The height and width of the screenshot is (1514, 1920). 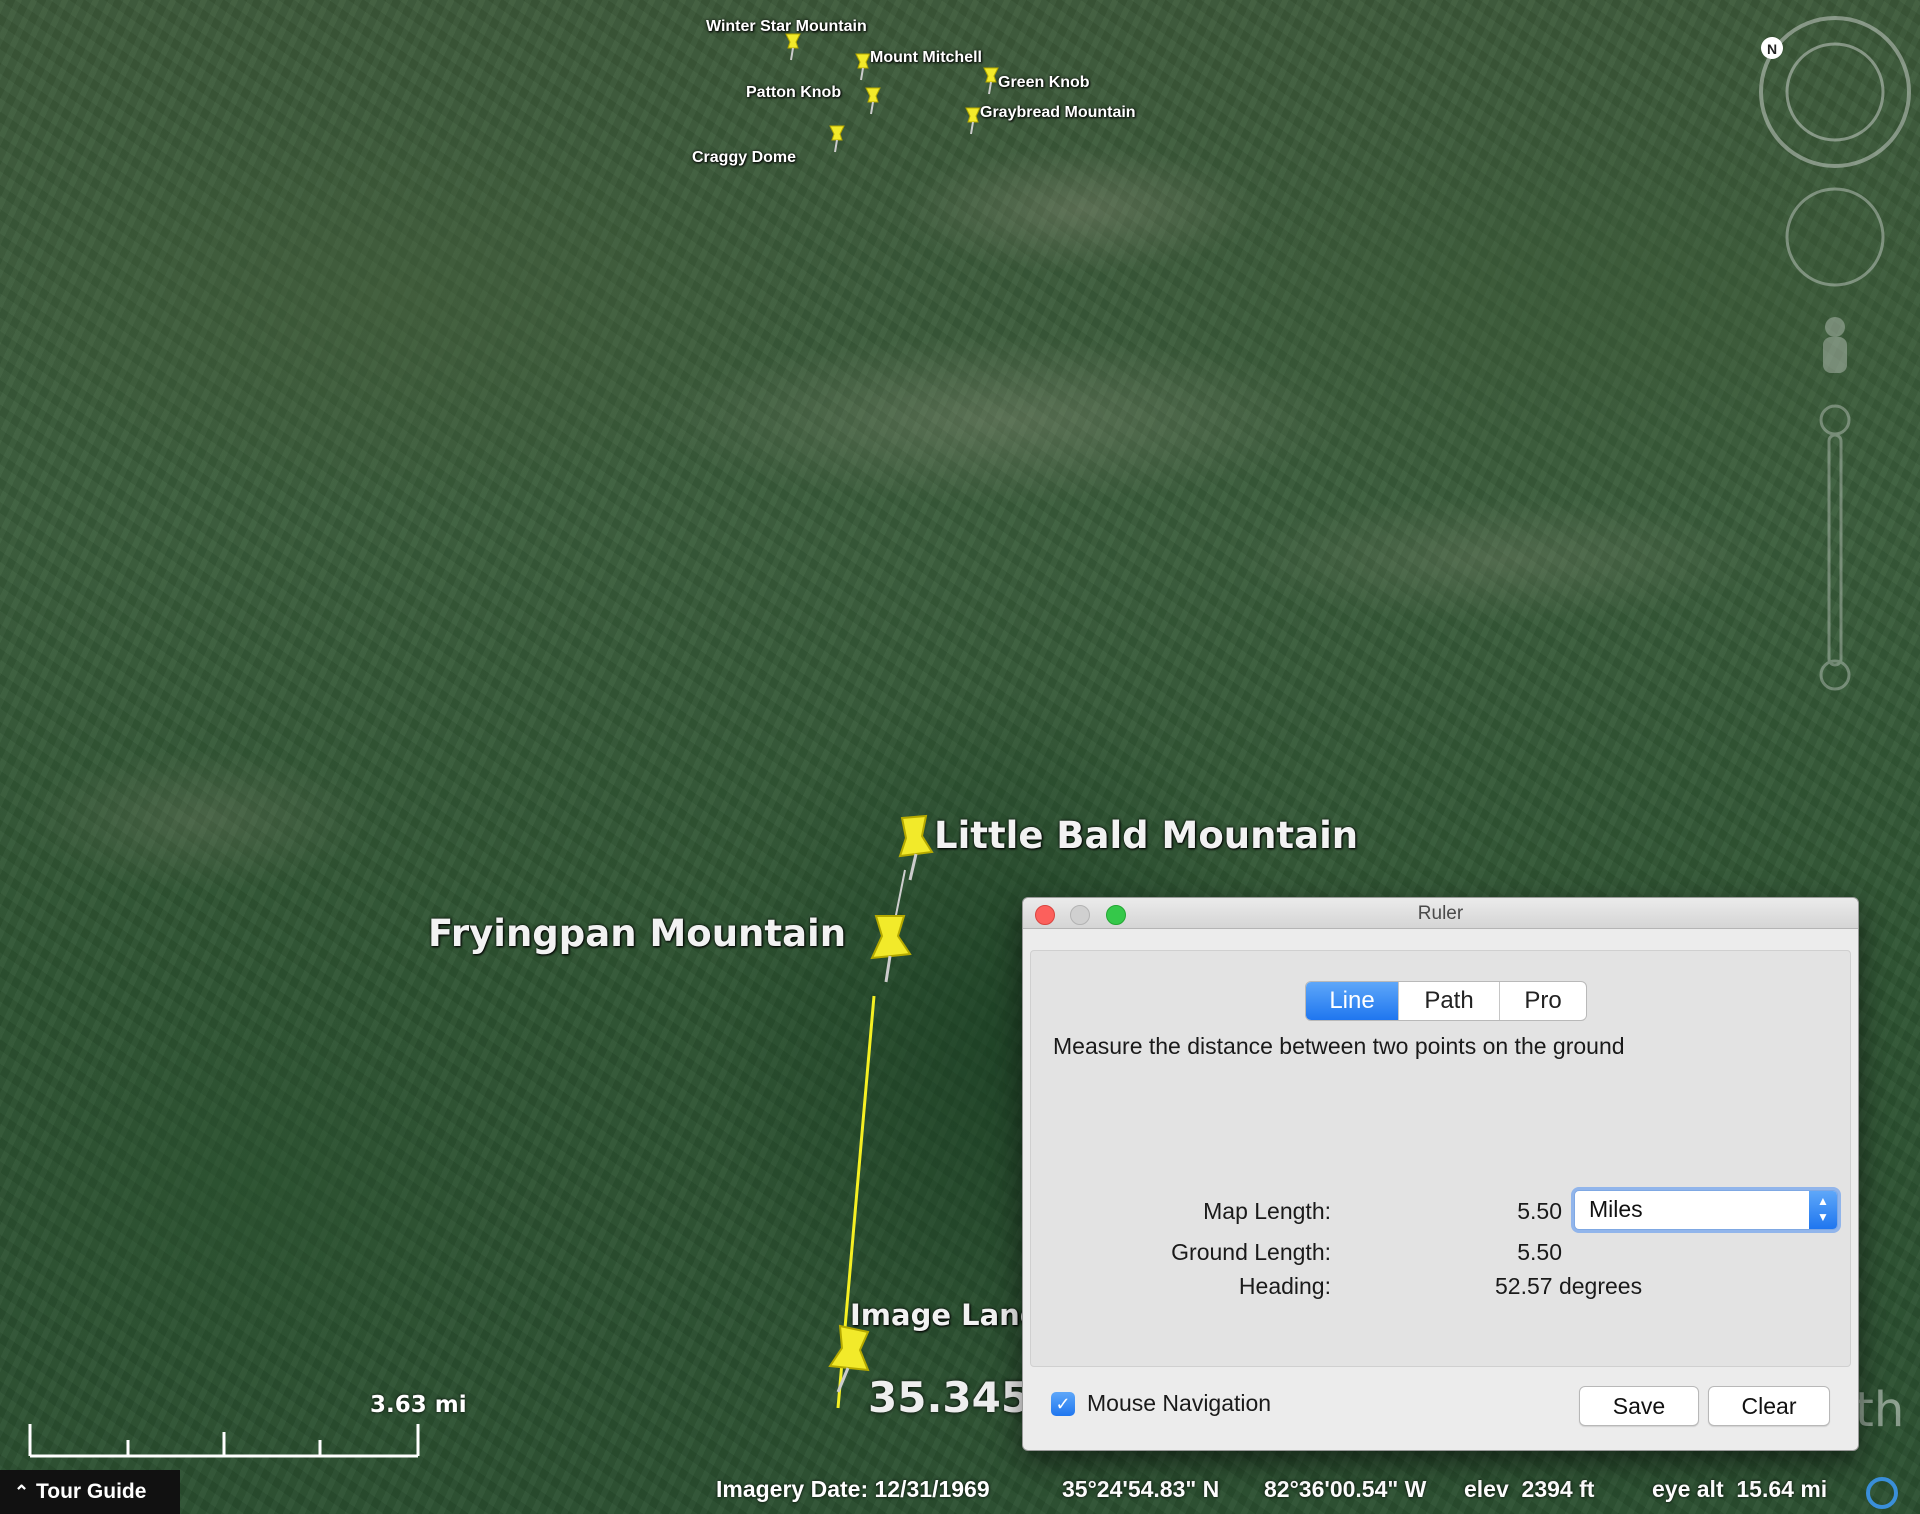 What do you see at coordinates (418, 1405) in the screenshot?
I see `scale-label: 3.63 mi` at bounding box center [418, 1405].